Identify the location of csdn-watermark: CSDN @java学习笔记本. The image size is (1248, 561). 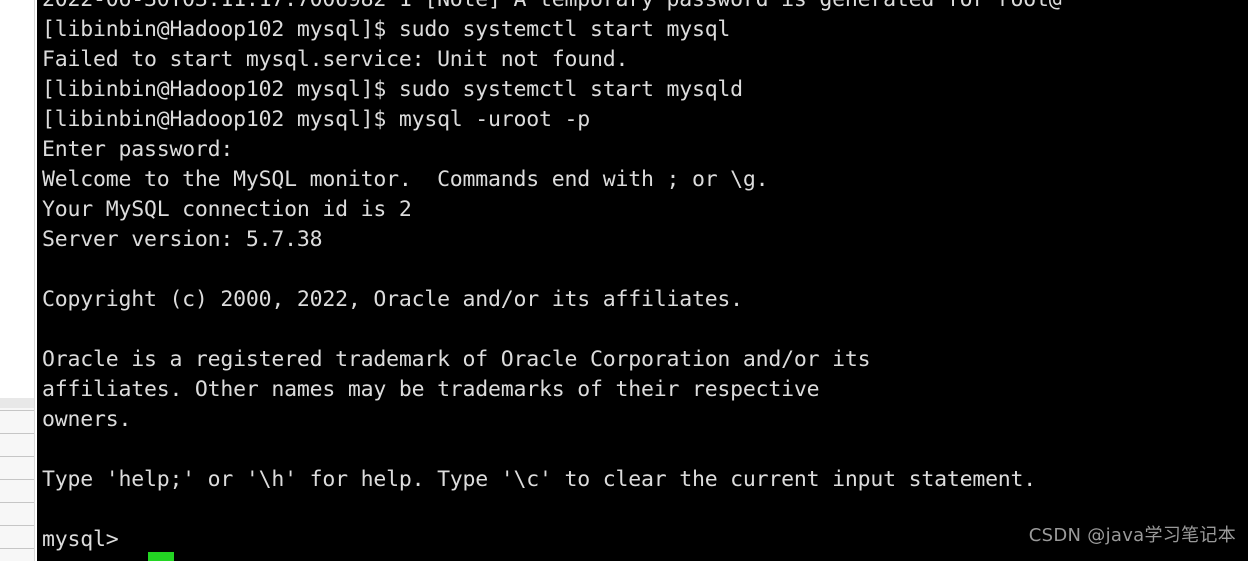
(1132, 535).